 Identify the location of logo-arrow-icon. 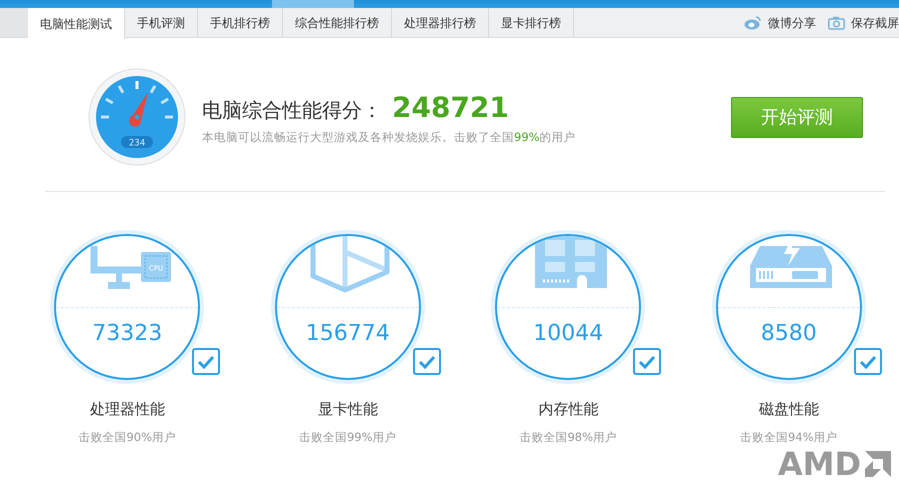
(878, 464).